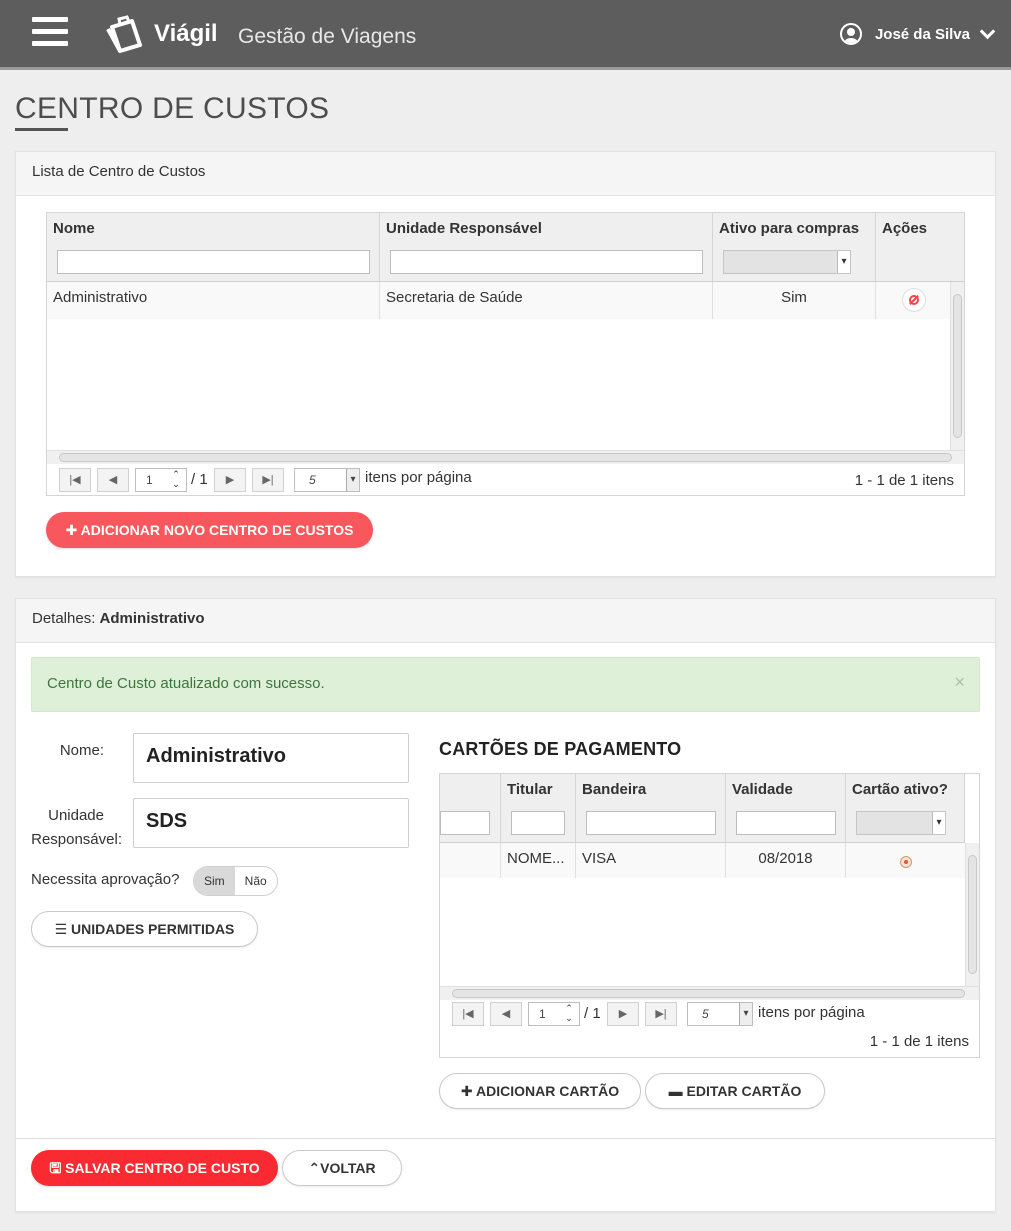 The height and width of the screenshot is (1231, 1011). What do you see at coordinates (81, 750) in the screenshot?
I see `nome-label: Nome:` at bounding box center [81, 750].